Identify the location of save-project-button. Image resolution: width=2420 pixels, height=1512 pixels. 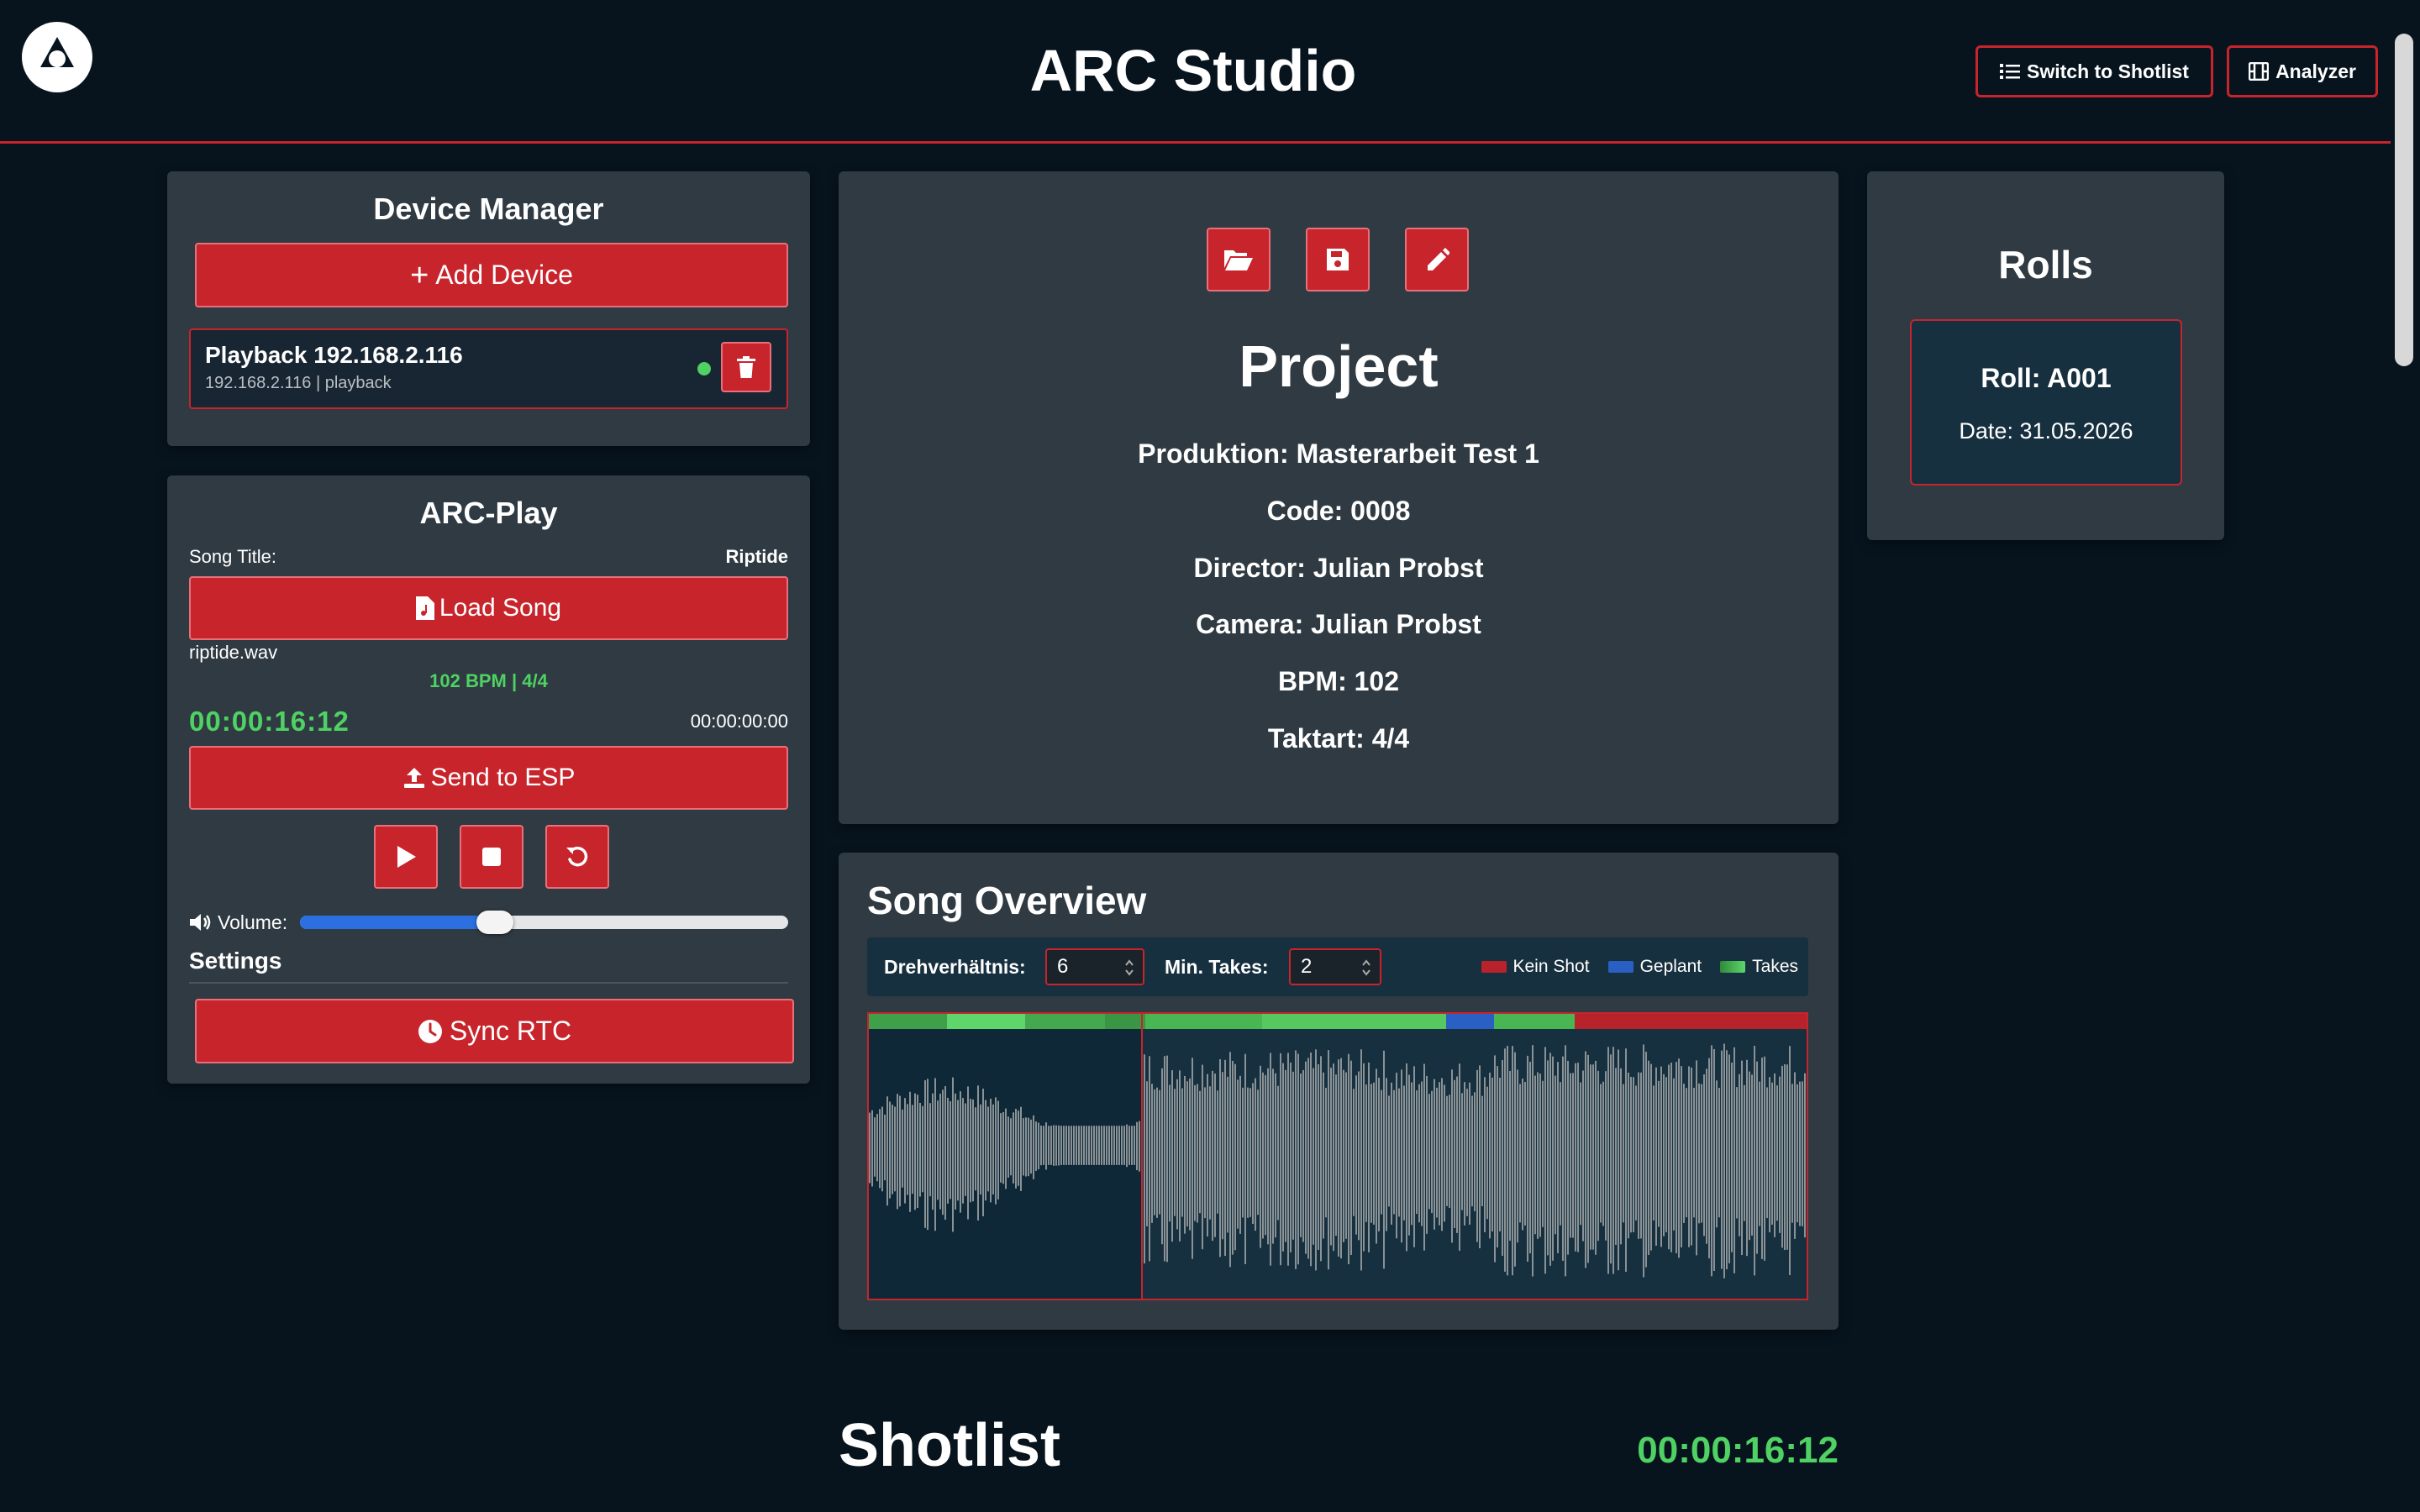
(1338, 259).